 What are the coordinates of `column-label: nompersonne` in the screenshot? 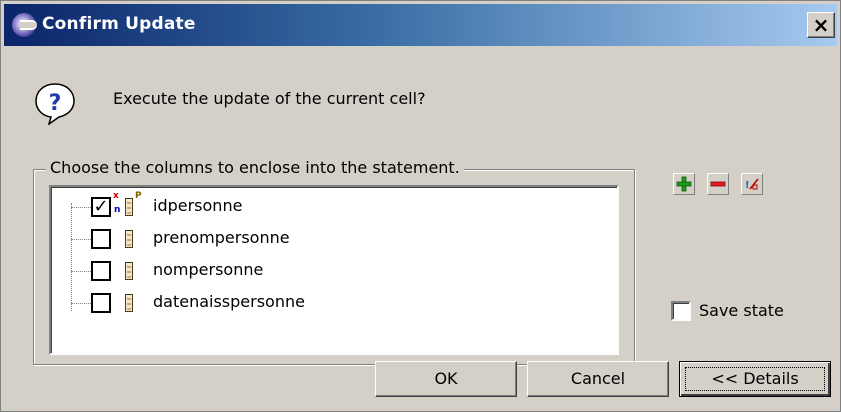 It's located at (208, 269).